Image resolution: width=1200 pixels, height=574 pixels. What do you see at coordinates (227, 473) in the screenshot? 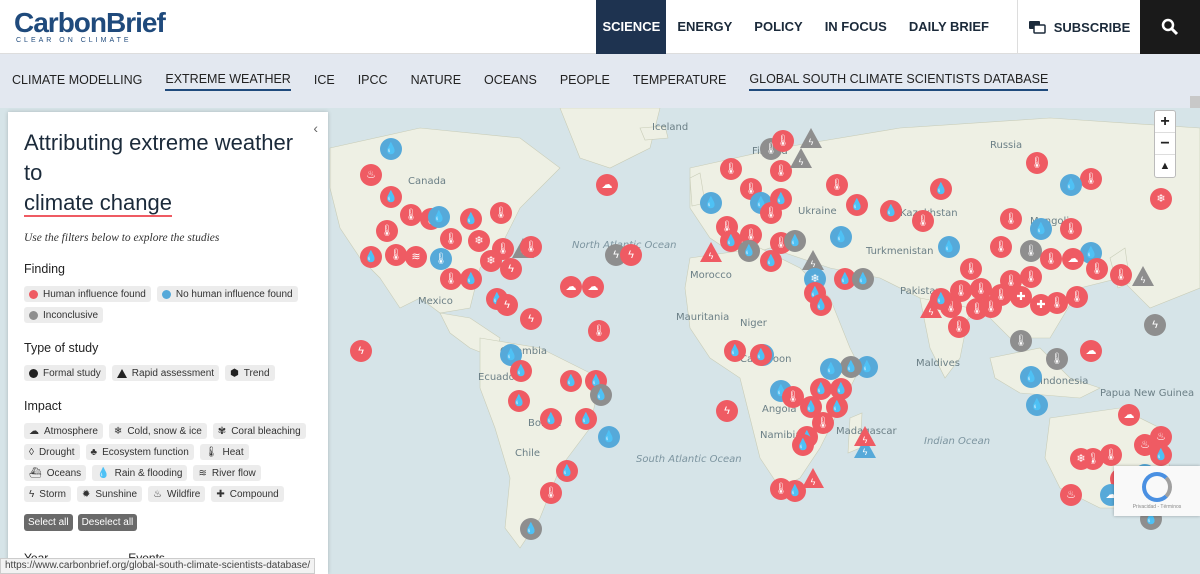
I see `filter-river-flow: ≋ River flow` at bounding box center [227, 473].